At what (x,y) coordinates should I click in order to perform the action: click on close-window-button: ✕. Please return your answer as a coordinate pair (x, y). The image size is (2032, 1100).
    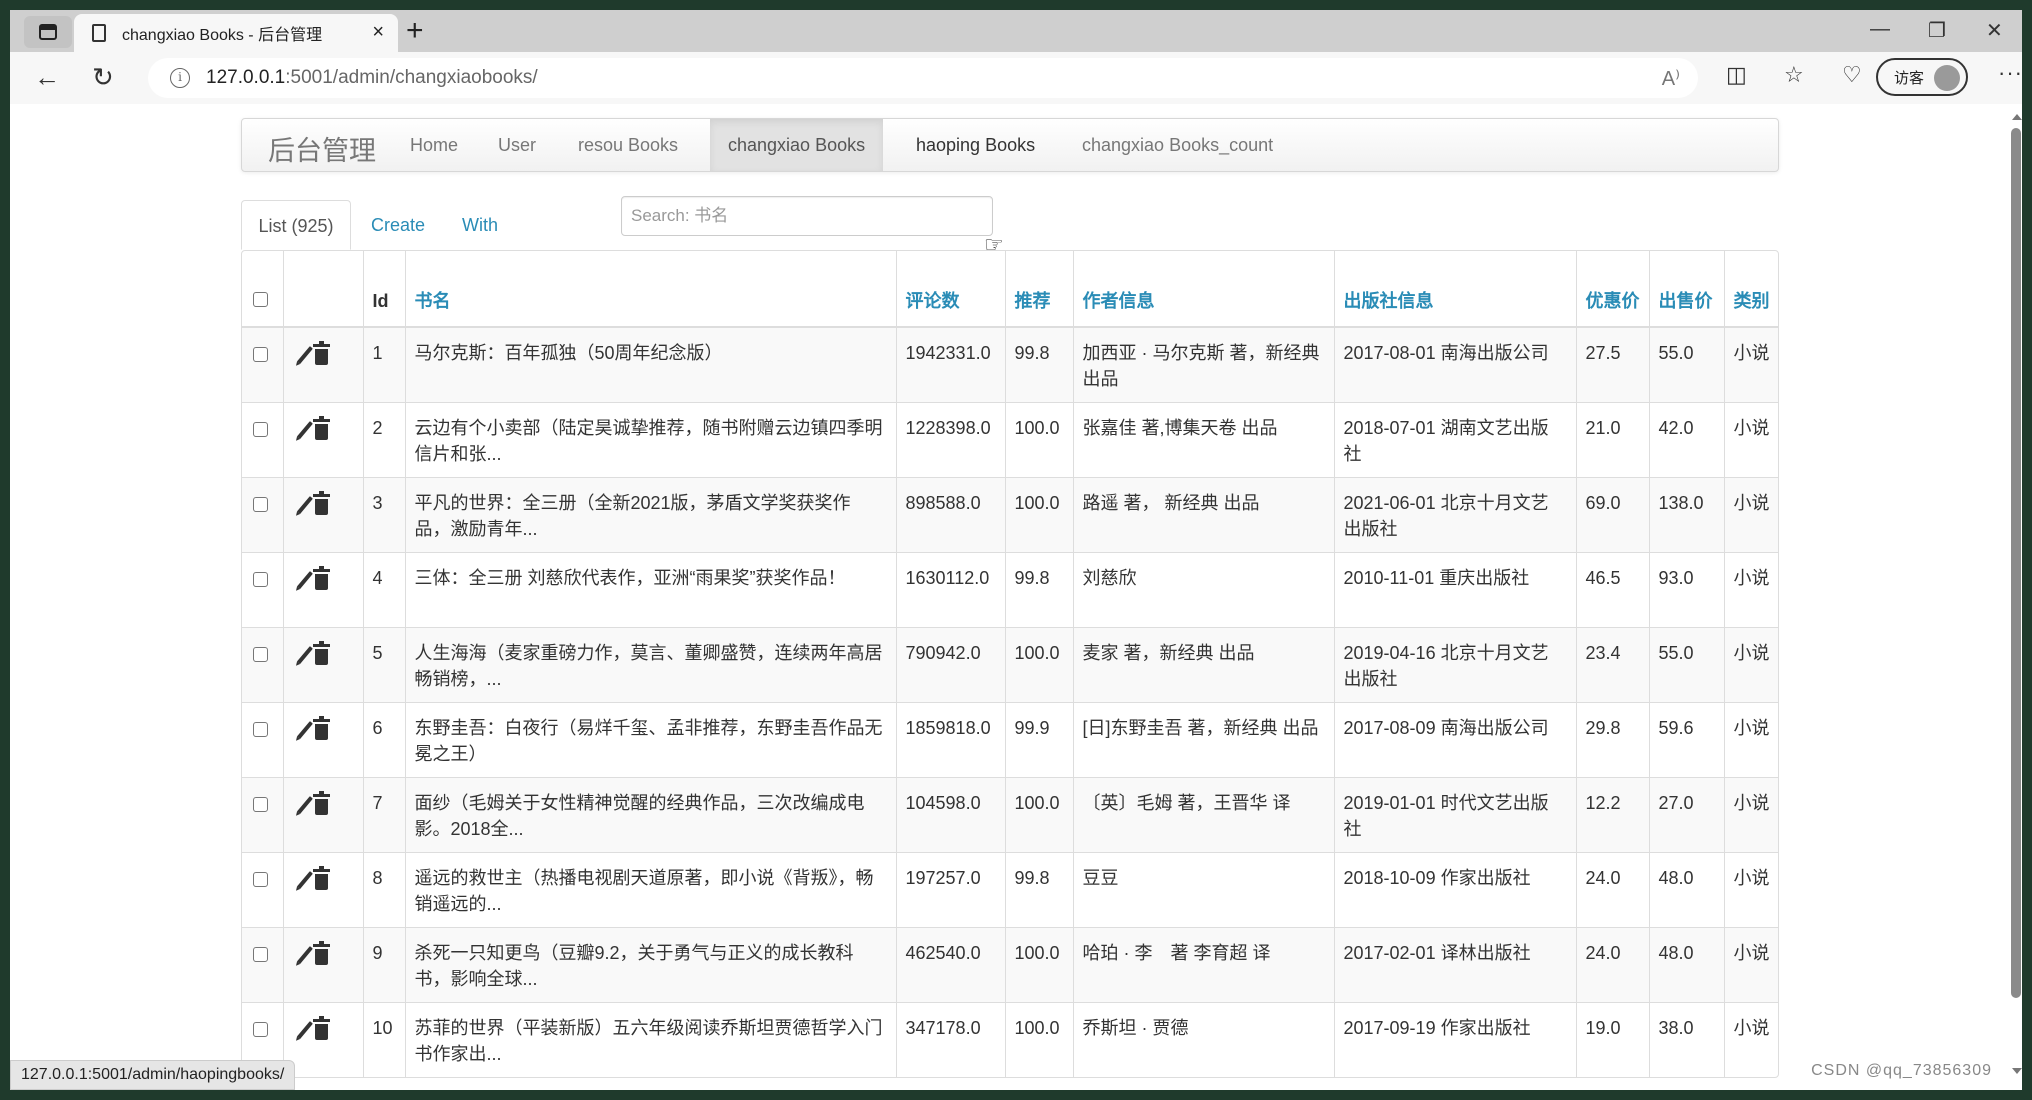
    Looking at the image, I should click on (1994, 30).